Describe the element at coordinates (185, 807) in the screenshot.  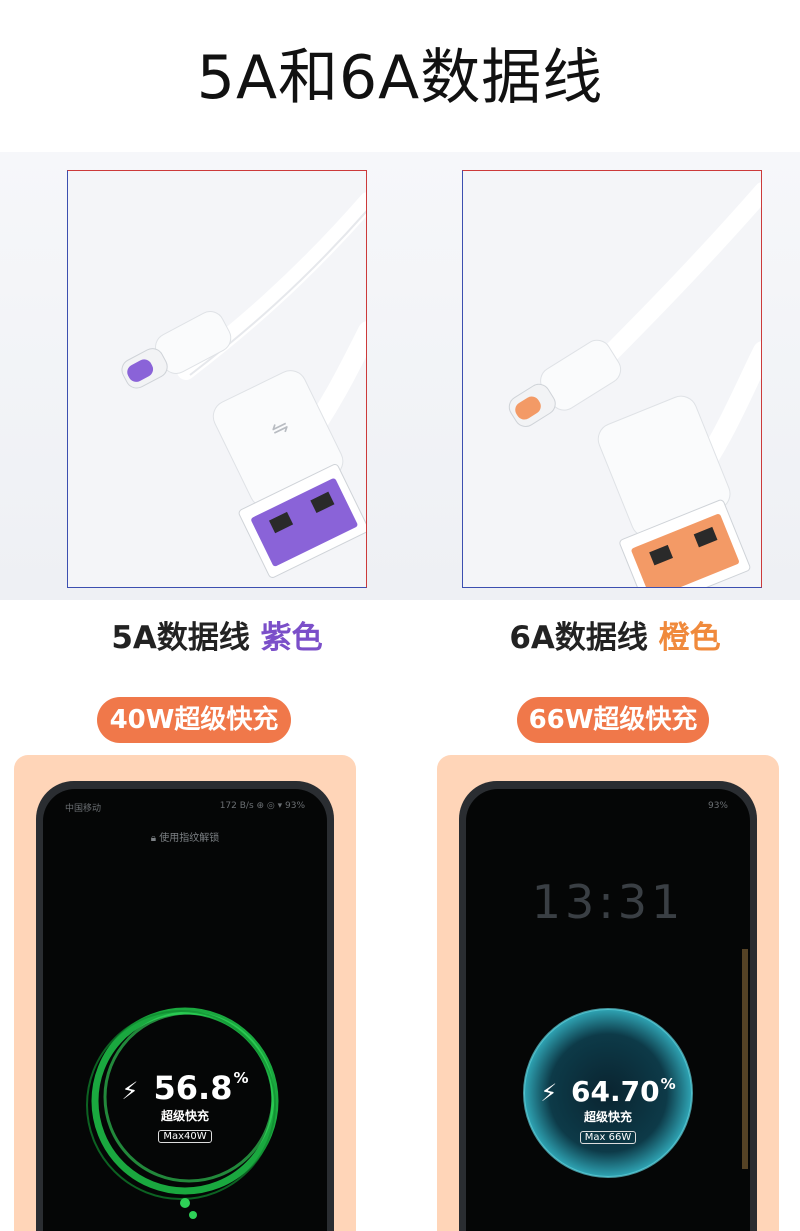
I see `status-bar: 中国移动 172 B/s ⊕ ◎ ▾ 93%` at that location.